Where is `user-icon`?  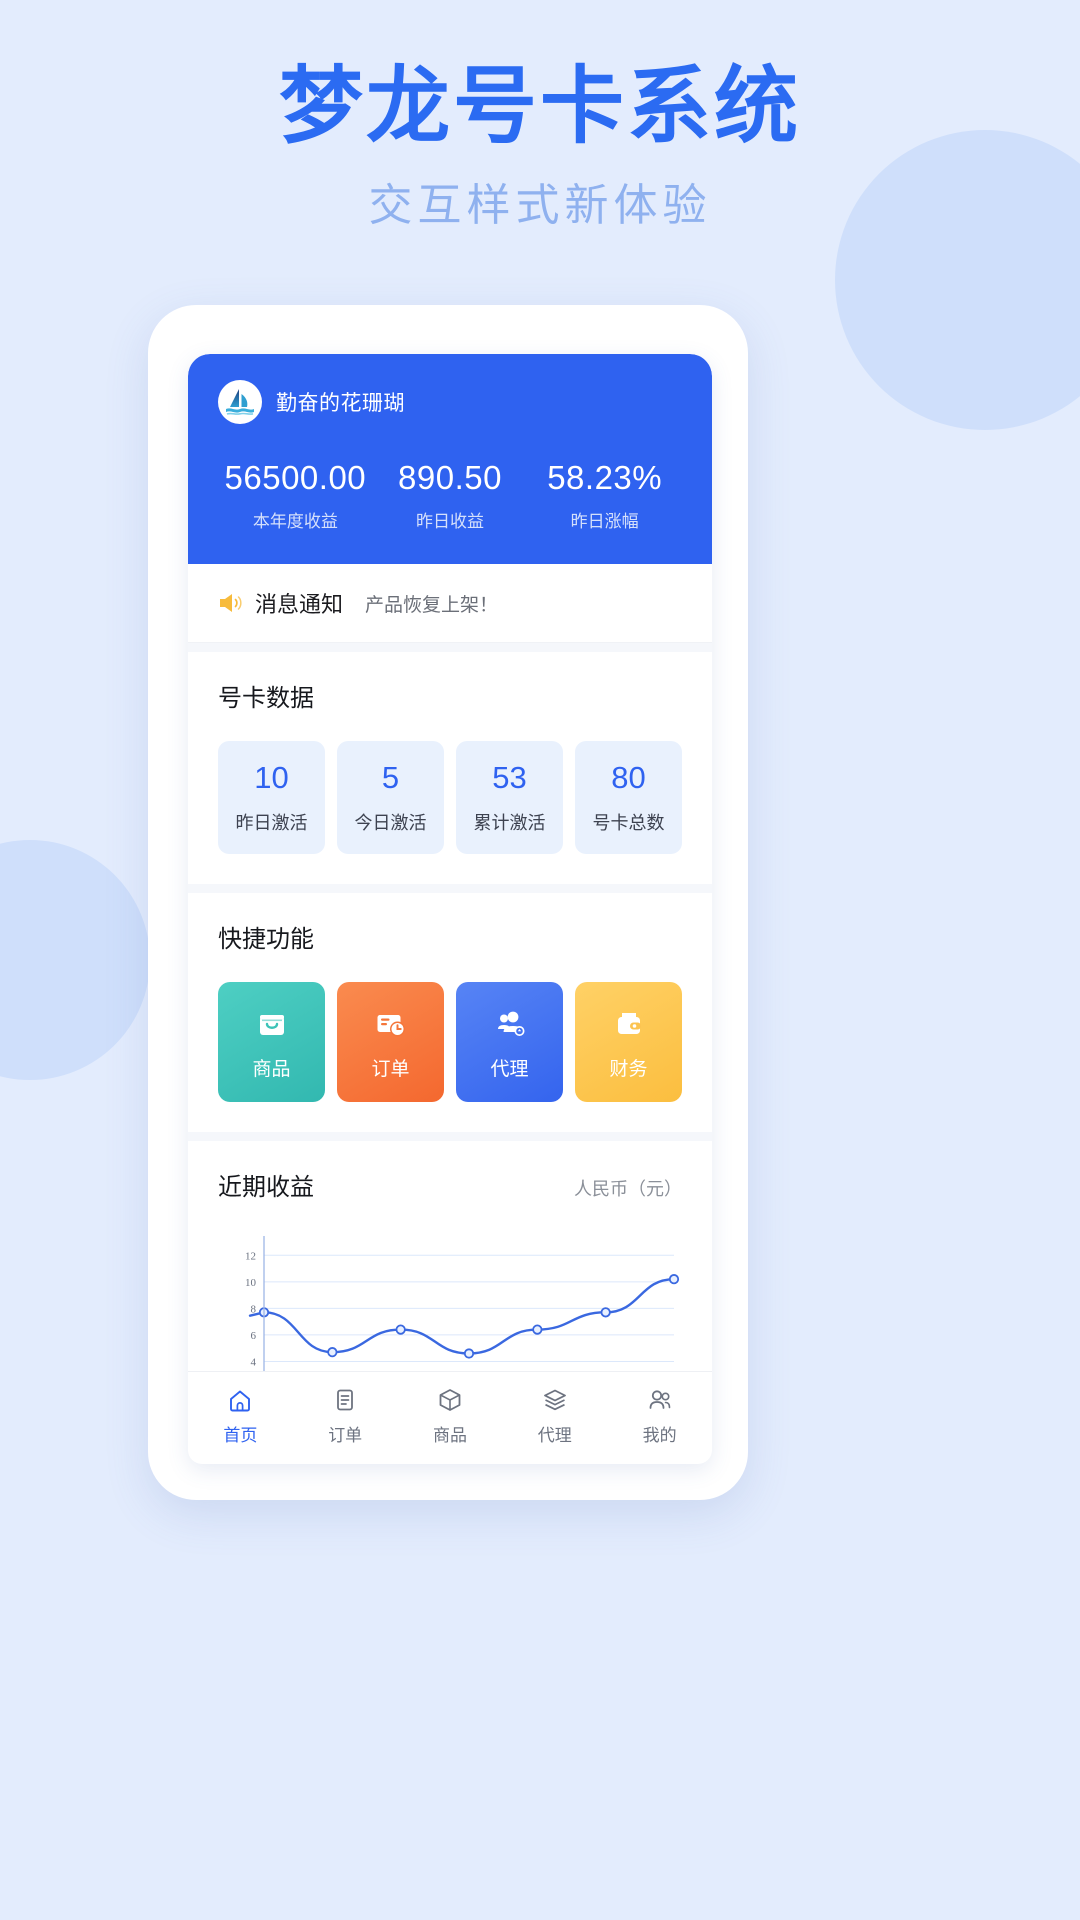
user-icon is located at coordinates (659, 1399).